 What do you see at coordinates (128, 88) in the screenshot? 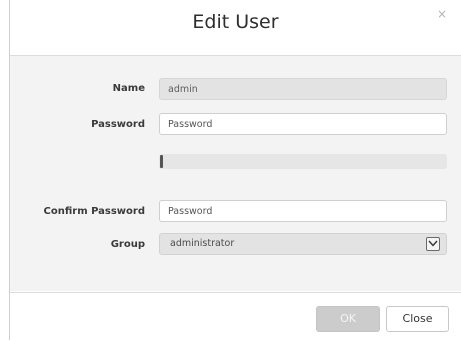
I see `name-label: Name` at bounding box center [128, 88].